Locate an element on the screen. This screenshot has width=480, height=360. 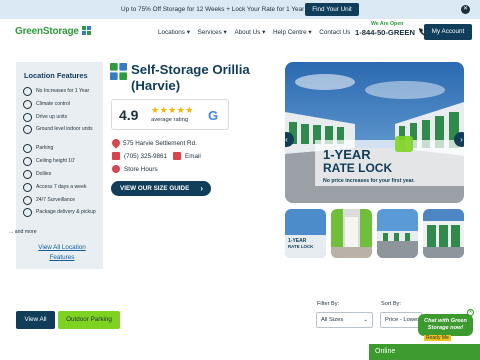
logo: GreenStorage is located at coordinates (53, 31).